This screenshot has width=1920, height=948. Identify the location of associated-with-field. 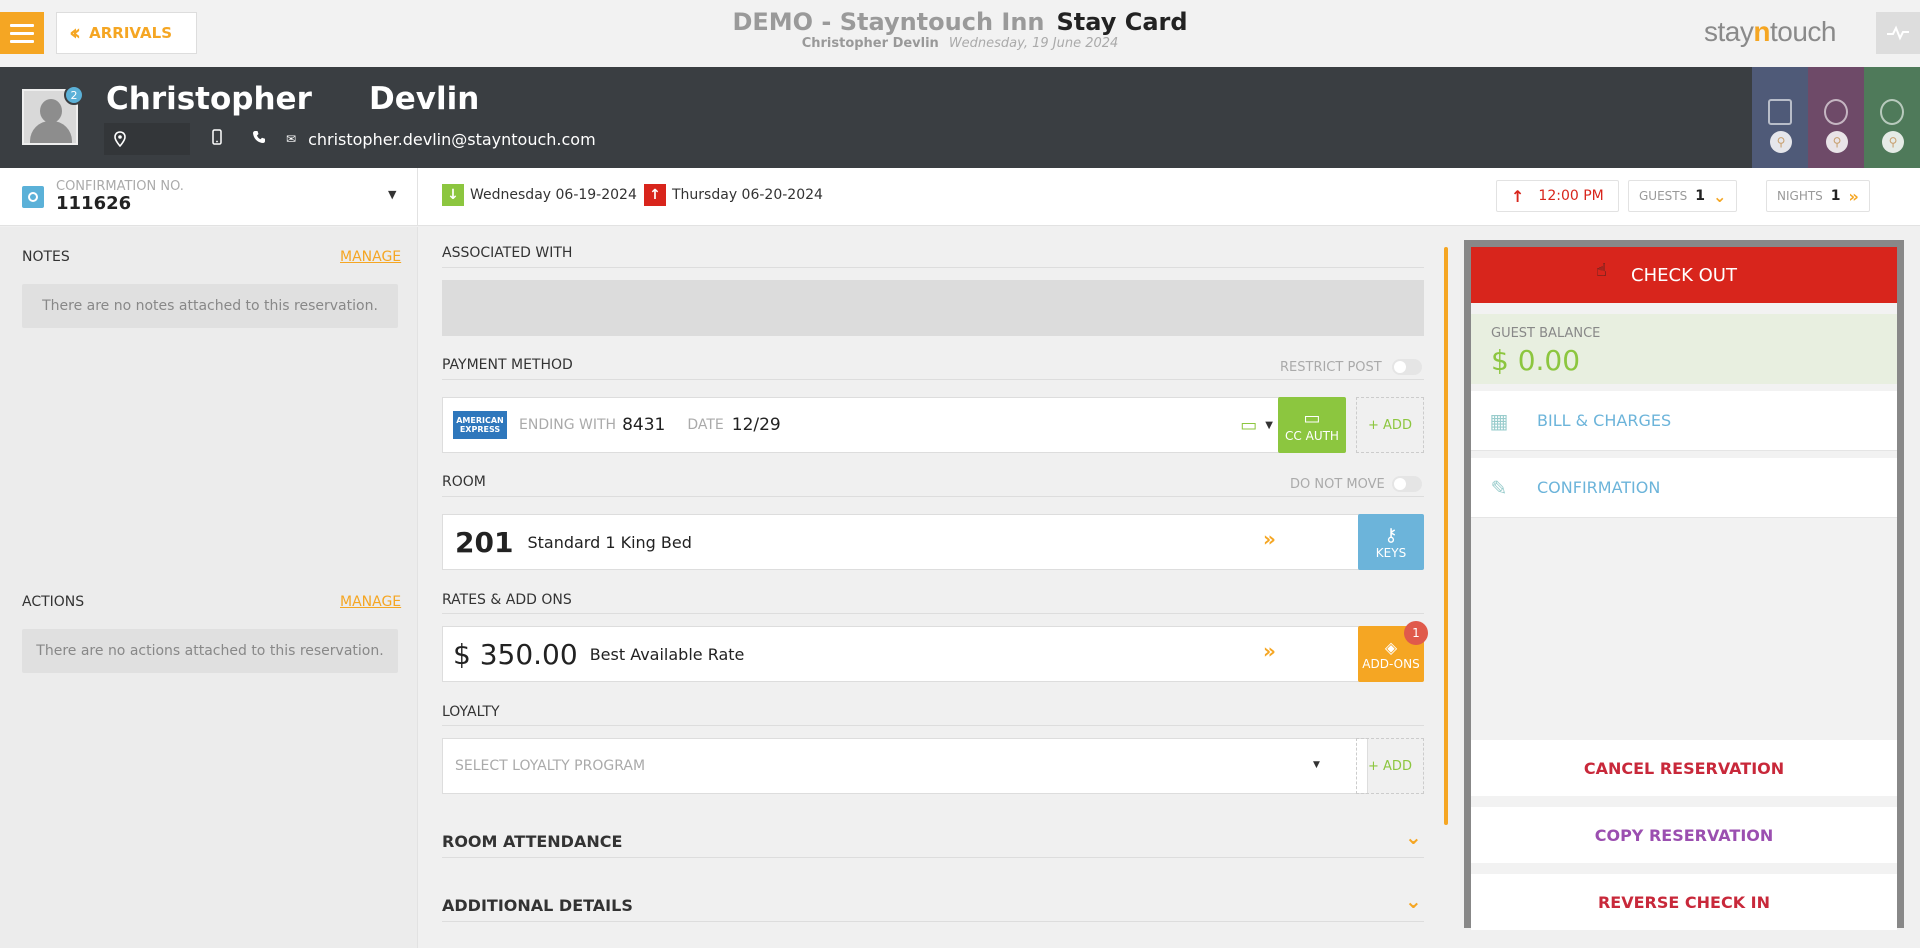
(933, 308).